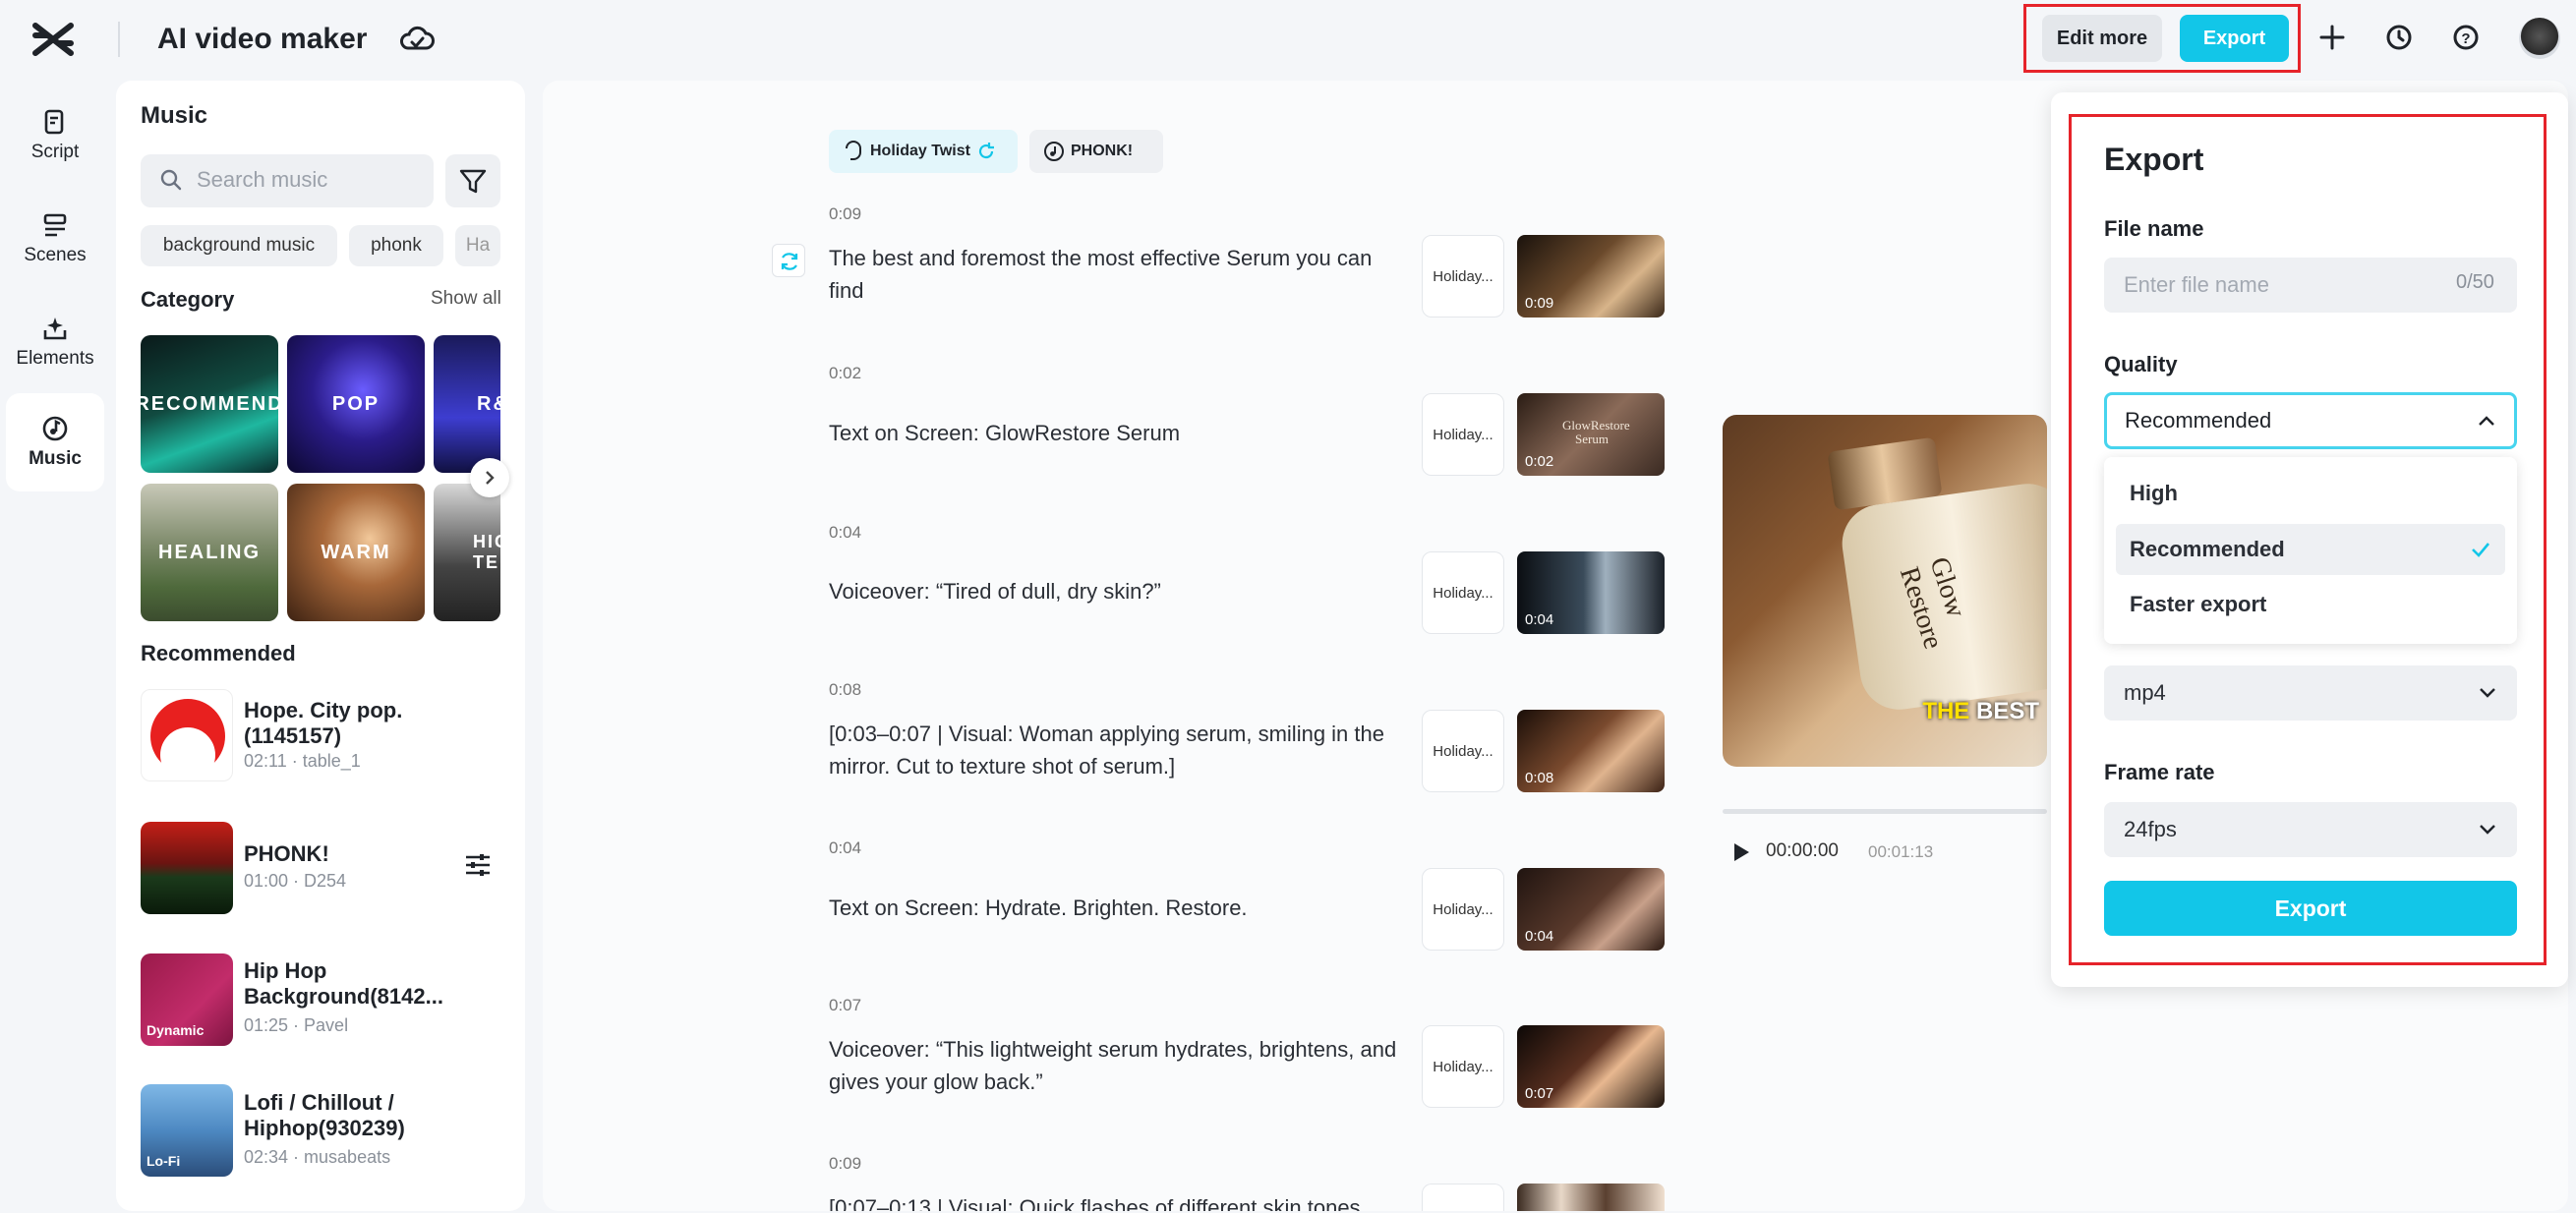  Describe the element at coordinates (296, 1025) in the screenshot. I see `track-meta: 01:25 · Pavel` at that location.